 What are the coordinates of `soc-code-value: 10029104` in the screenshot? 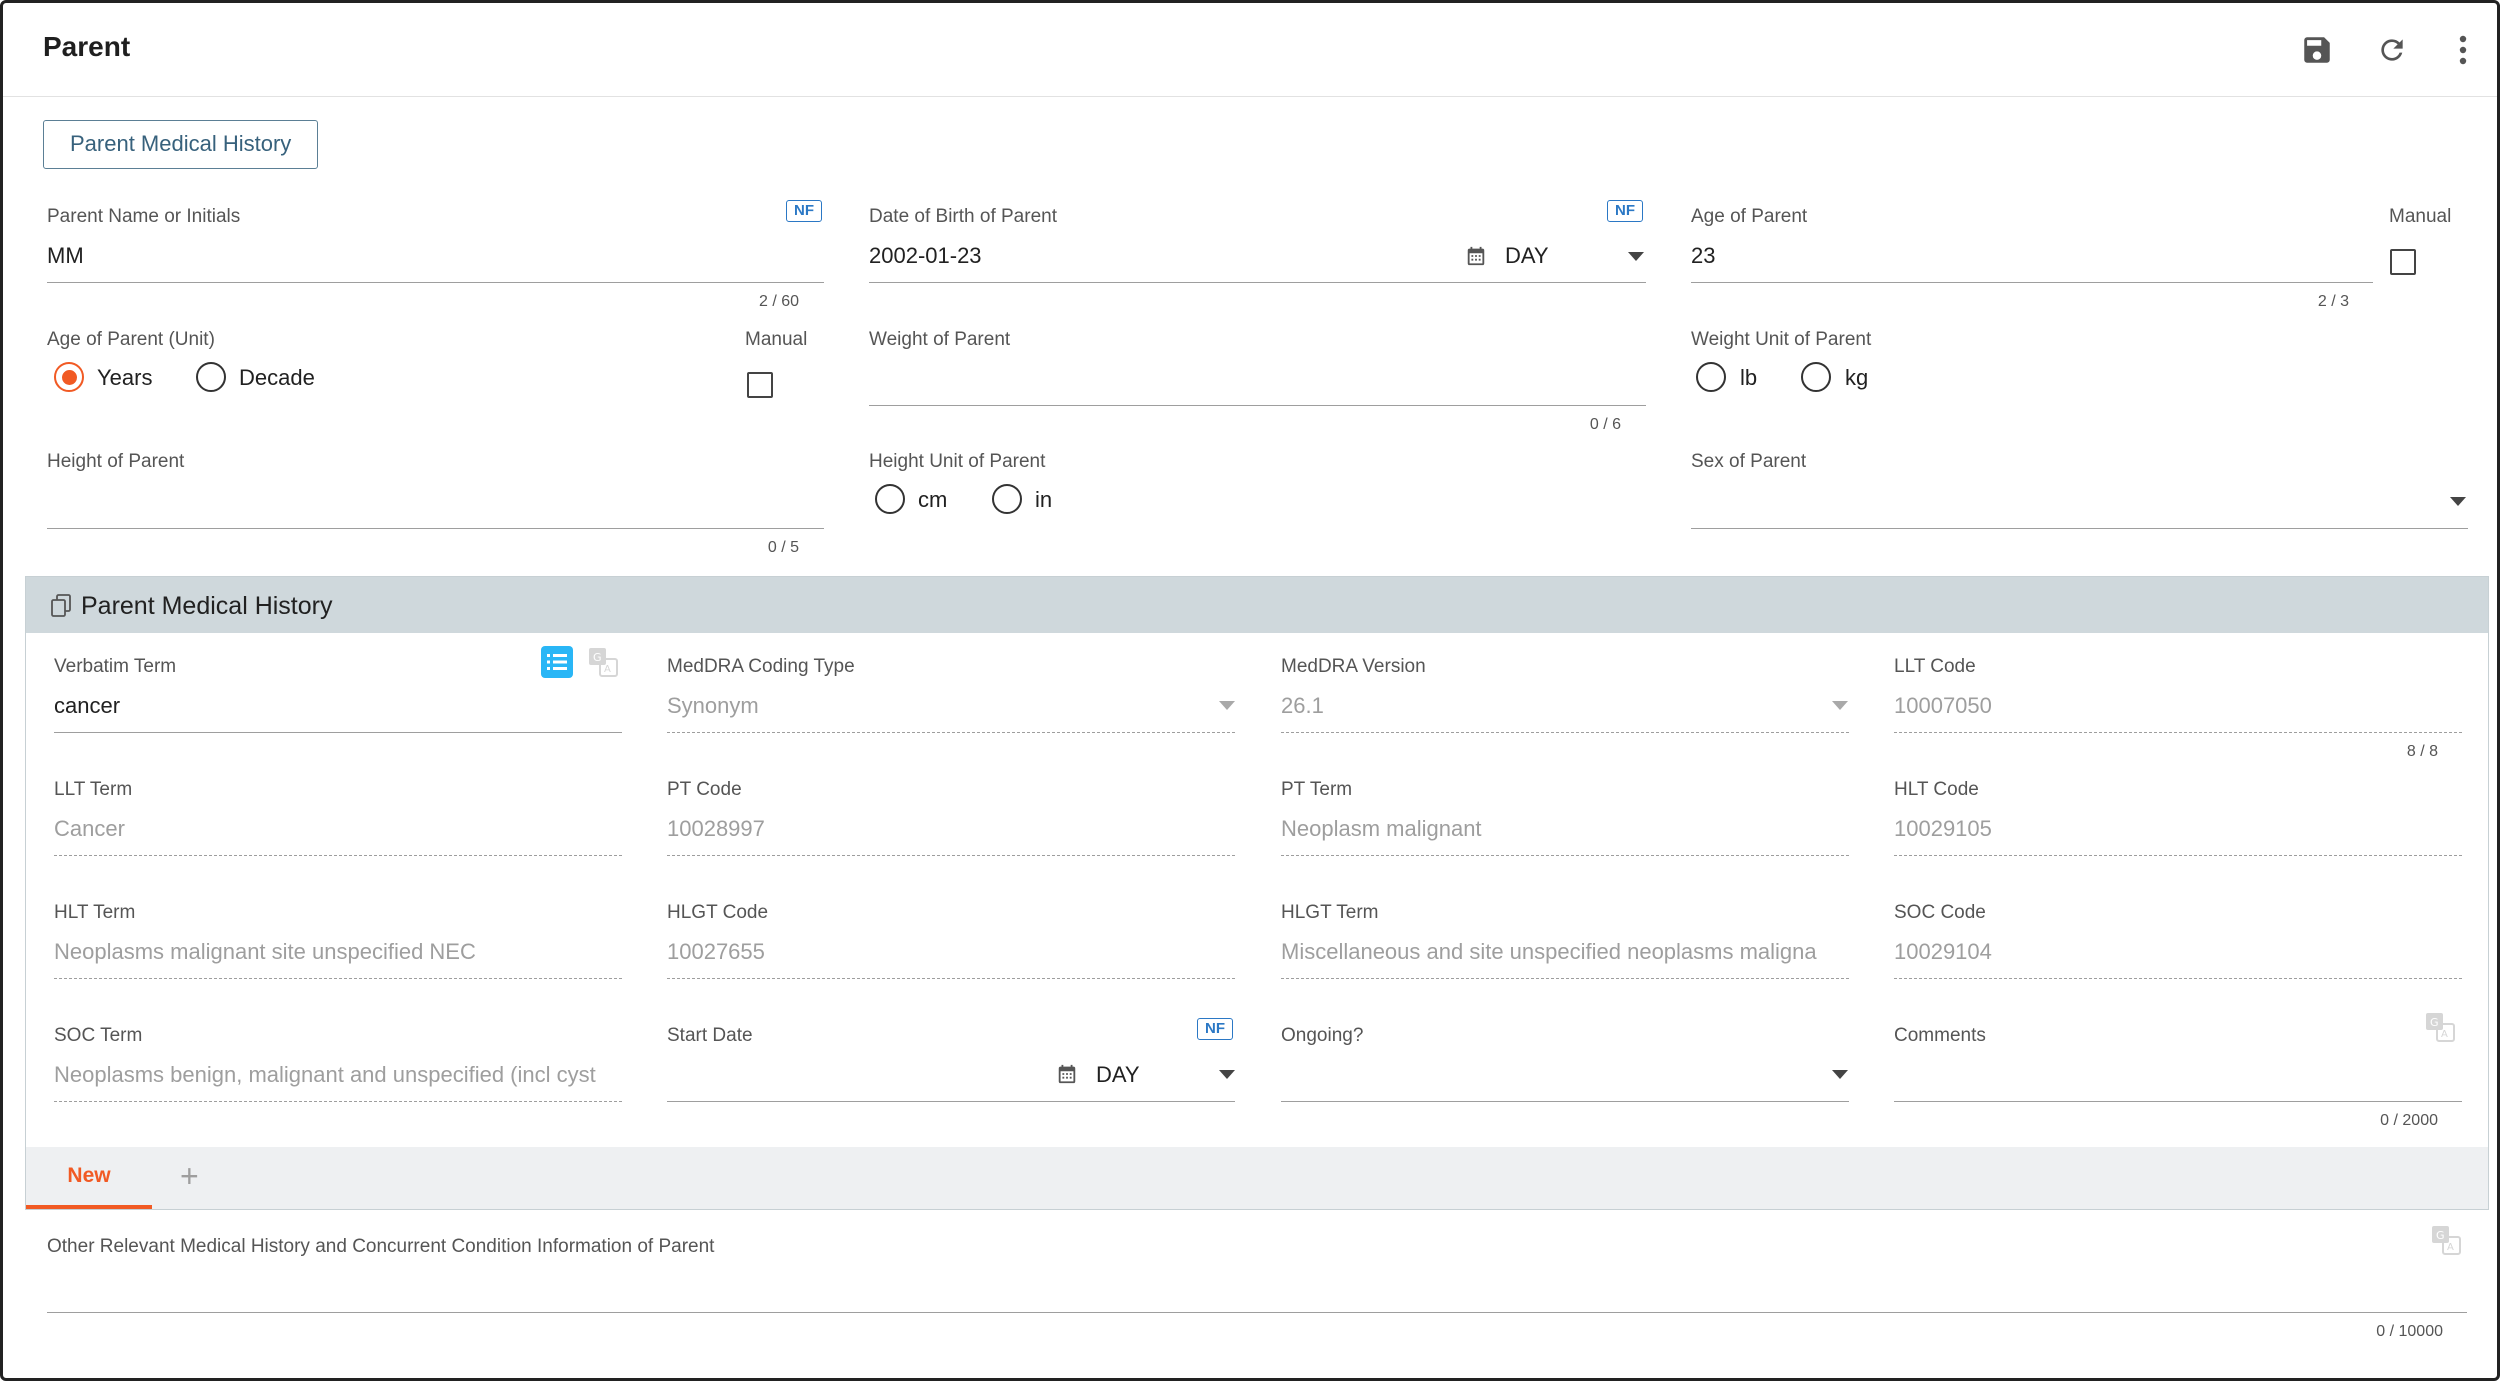 It's located at (1943, 951).